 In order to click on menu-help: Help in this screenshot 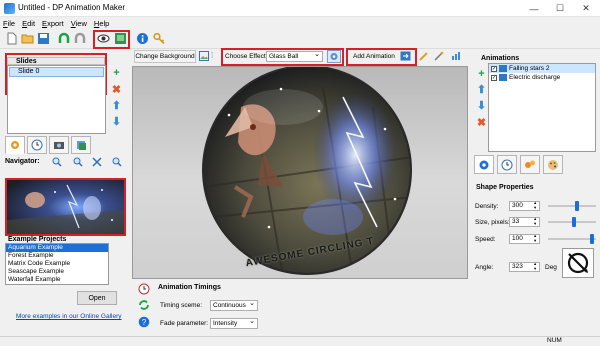, I will do `click(101, 23)`.